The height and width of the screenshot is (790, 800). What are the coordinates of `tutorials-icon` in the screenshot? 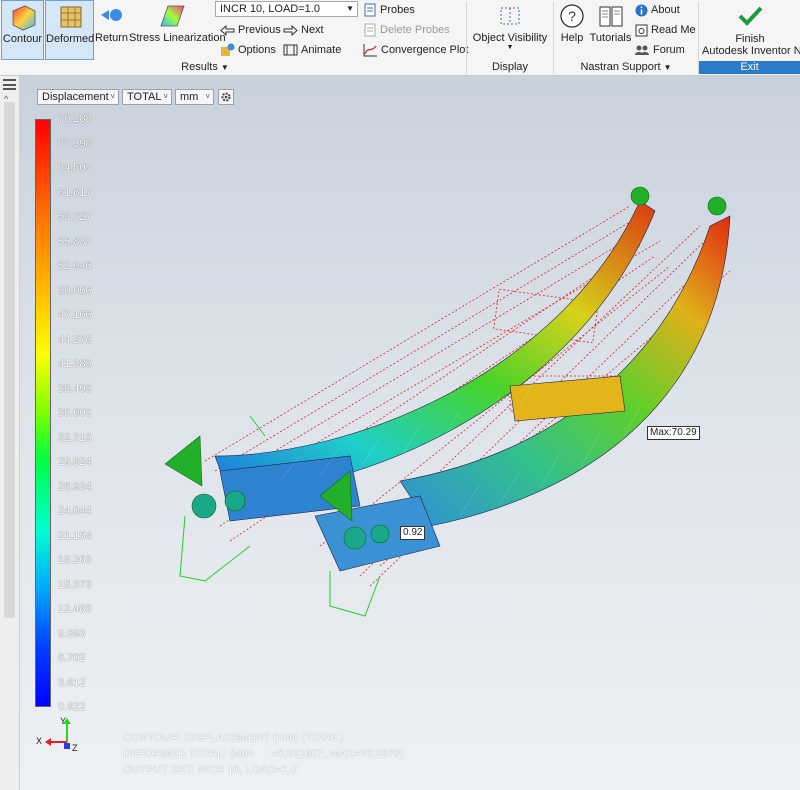 It's located at (610, 16).